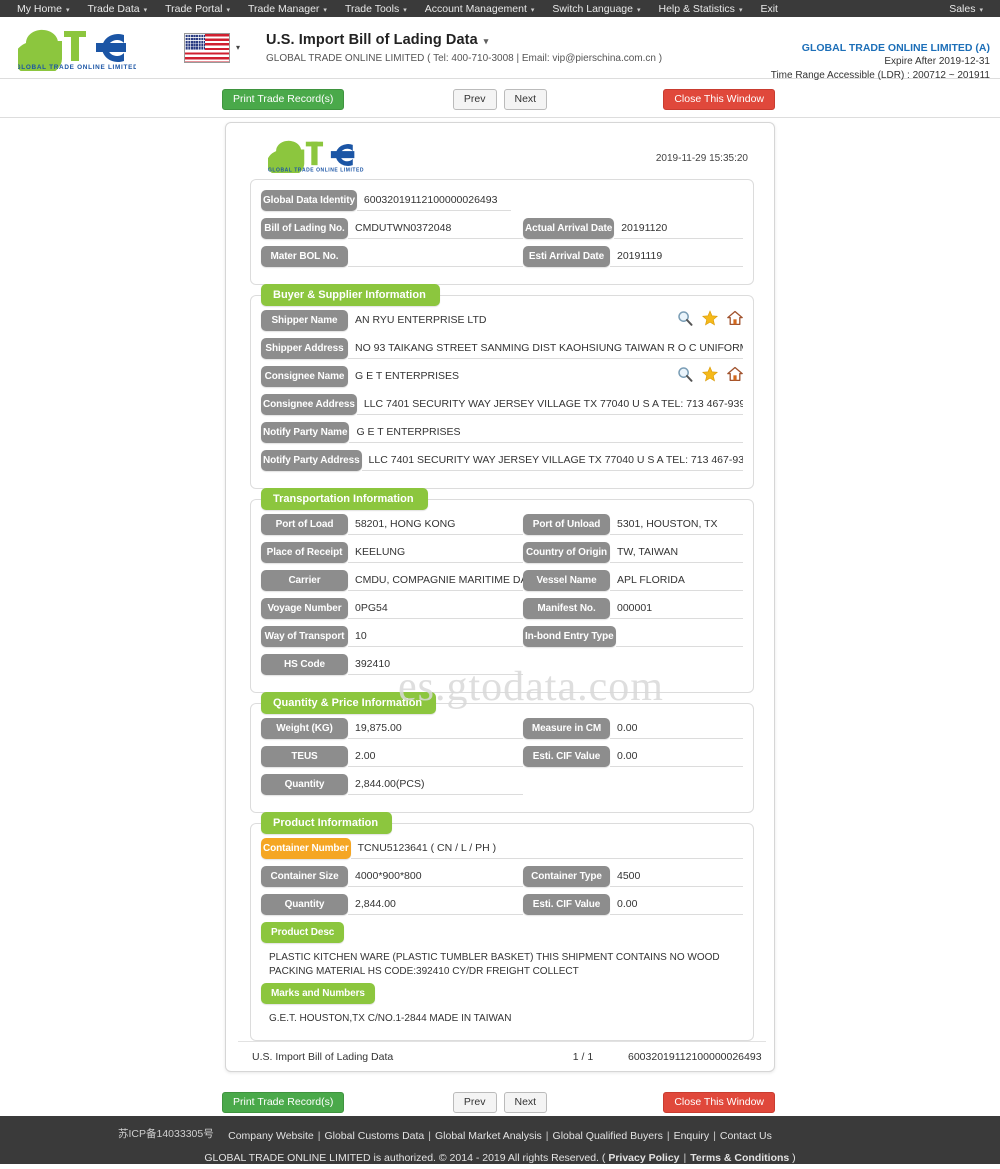 This screenshot has height=1169, width=1000. I want to click on footer-link-terms-conditions: Terms & Conditions, so click(739, 1158).